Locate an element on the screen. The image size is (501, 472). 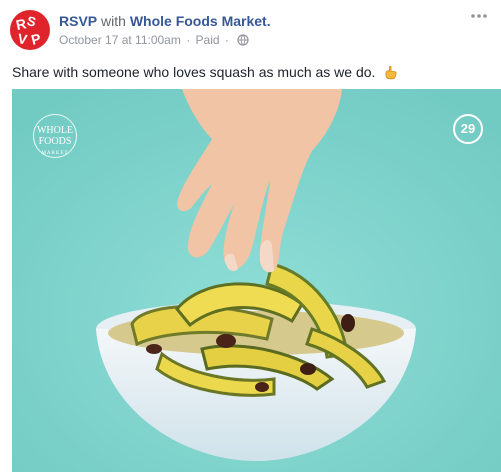
rsvp-logo-icon: R S V P is located at coordinates (28, 30).